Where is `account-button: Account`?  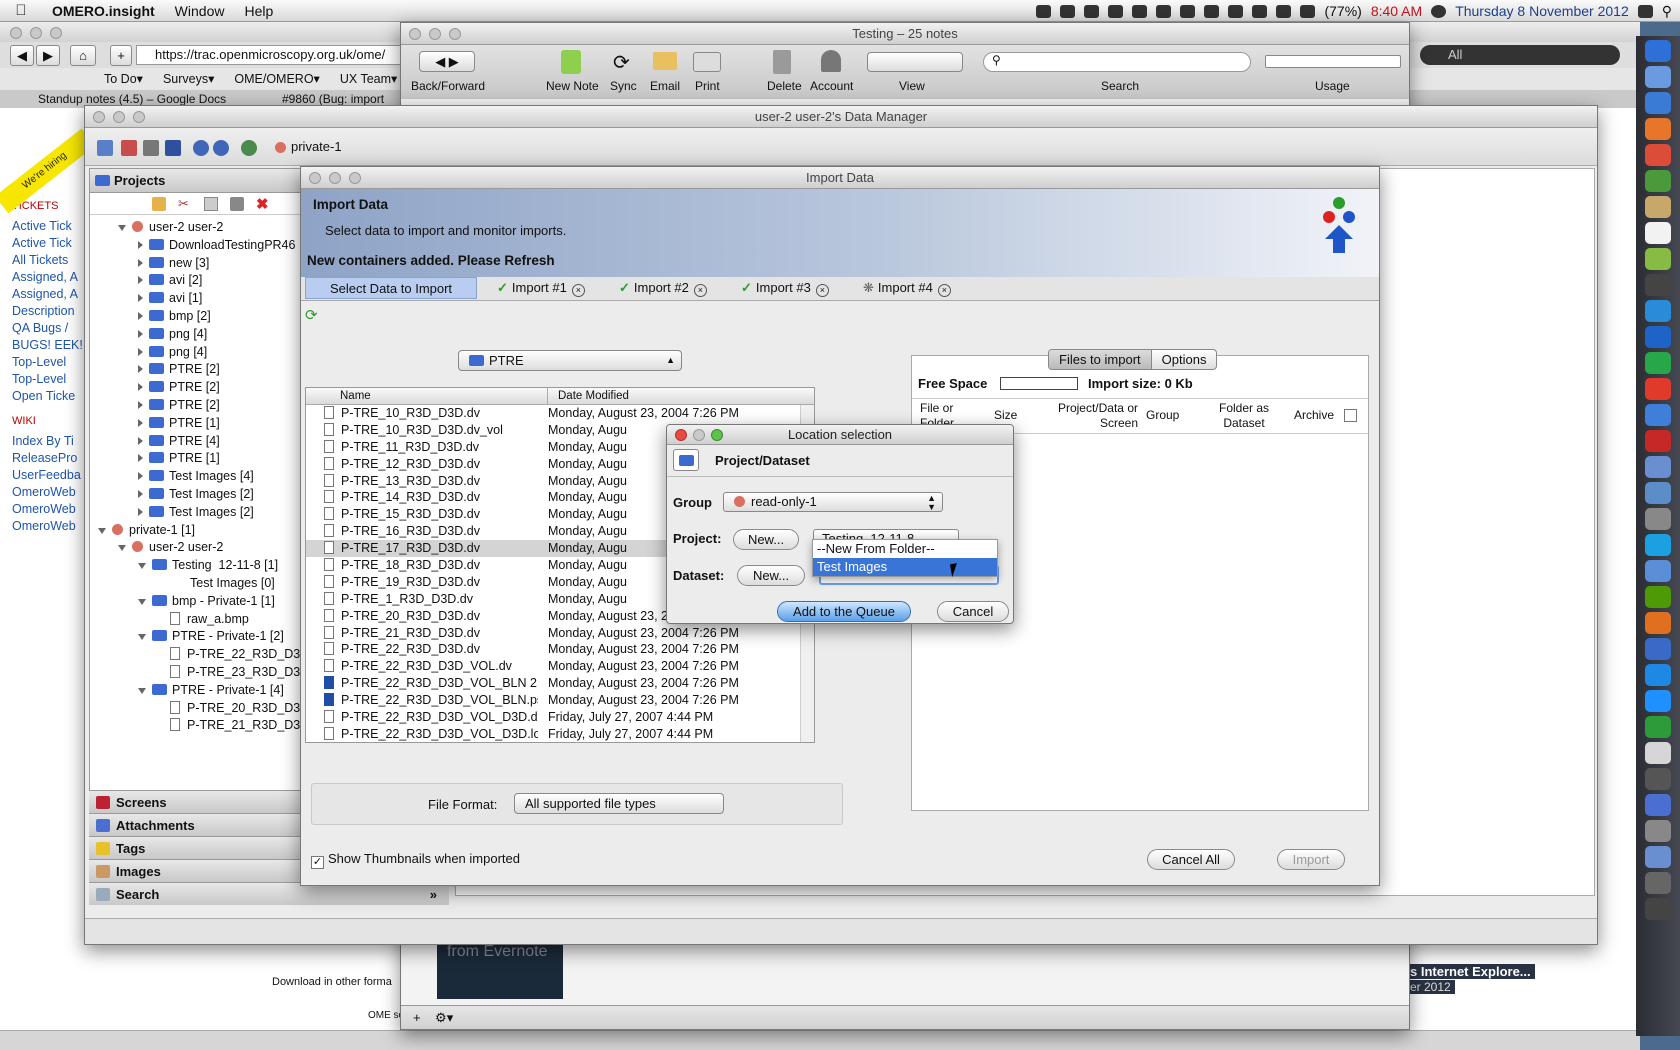 account-button: Account is located at coordinates (831, 86).